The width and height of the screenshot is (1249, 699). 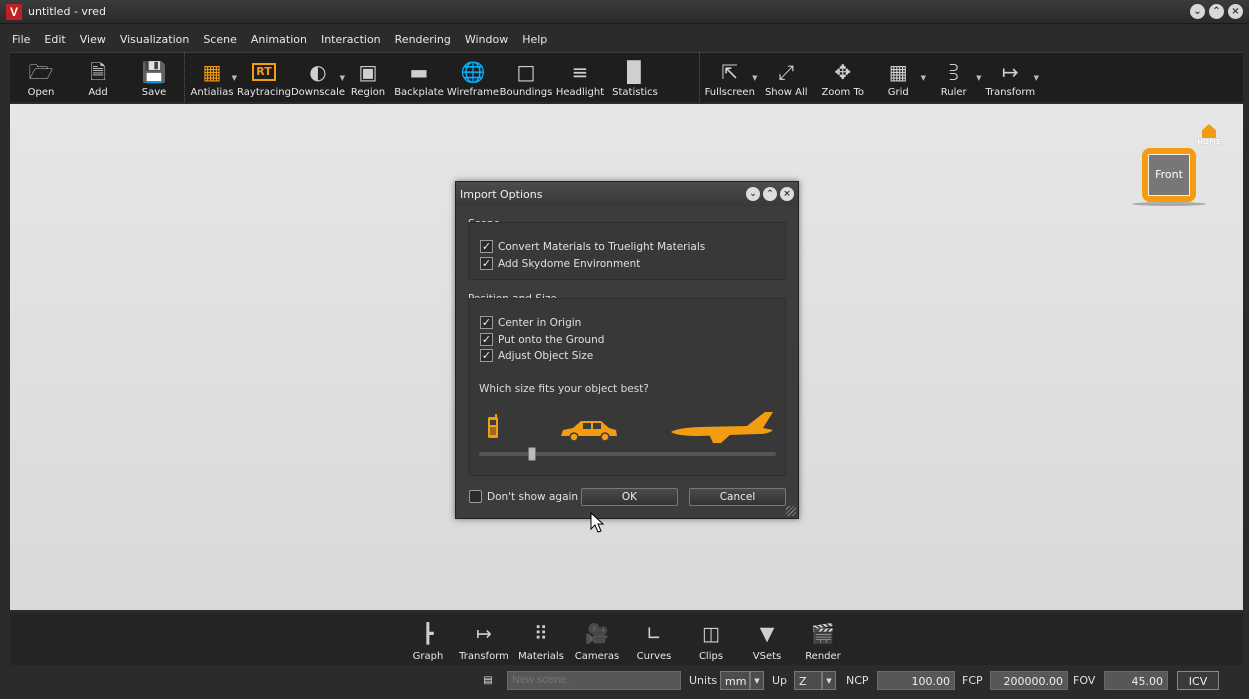 What do you see at coordinates (21, 39) in the screenshot?
I see `menu-file: File` at bounding box center [21, 39].